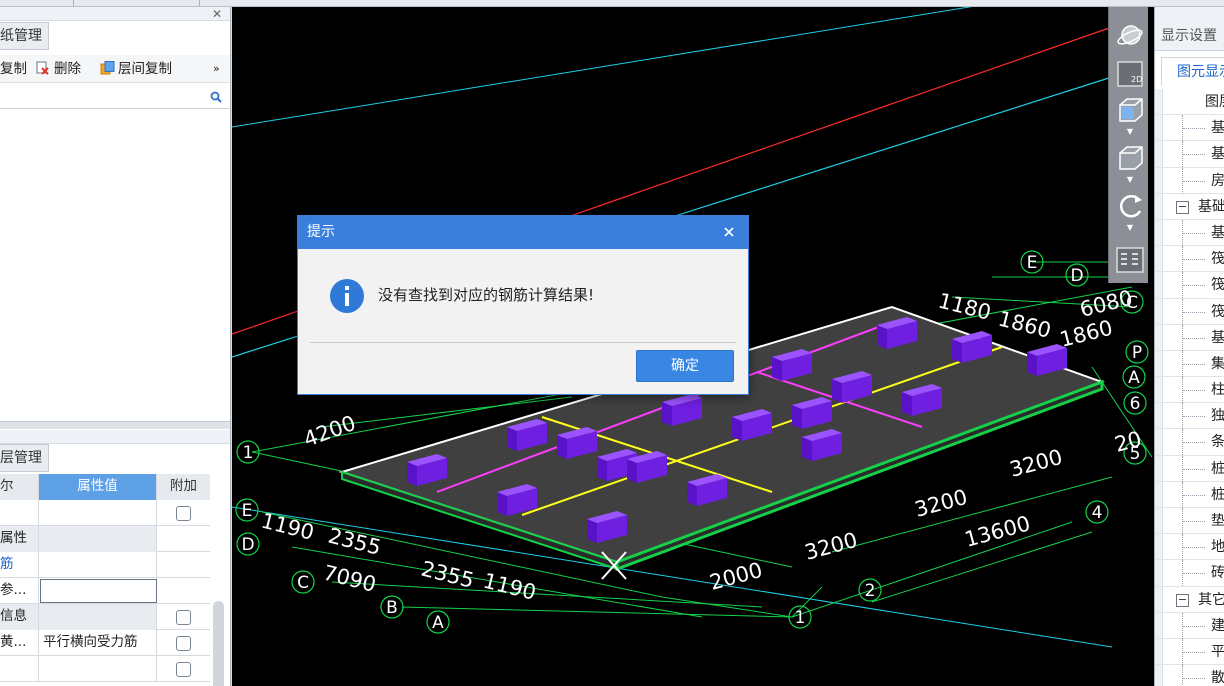  Describe the element at coordinates (486, 295) in the screenshot. I see `dialog-message: 没有查找到对应的钢筋计算结果!` at that location.